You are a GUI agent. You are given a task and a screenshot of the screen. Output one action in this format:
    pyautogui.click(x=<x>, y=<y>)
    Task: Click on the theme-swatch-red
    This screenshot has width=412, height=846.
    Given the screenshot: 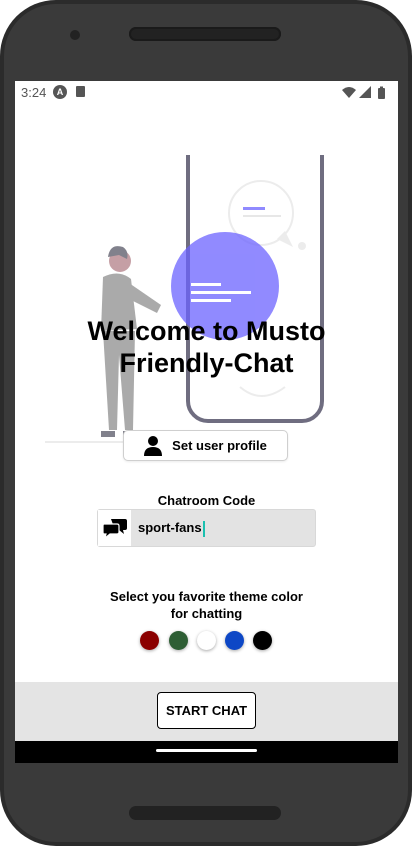 What is the action you would take?
    pyautogui.click(x=149, y=640)
    